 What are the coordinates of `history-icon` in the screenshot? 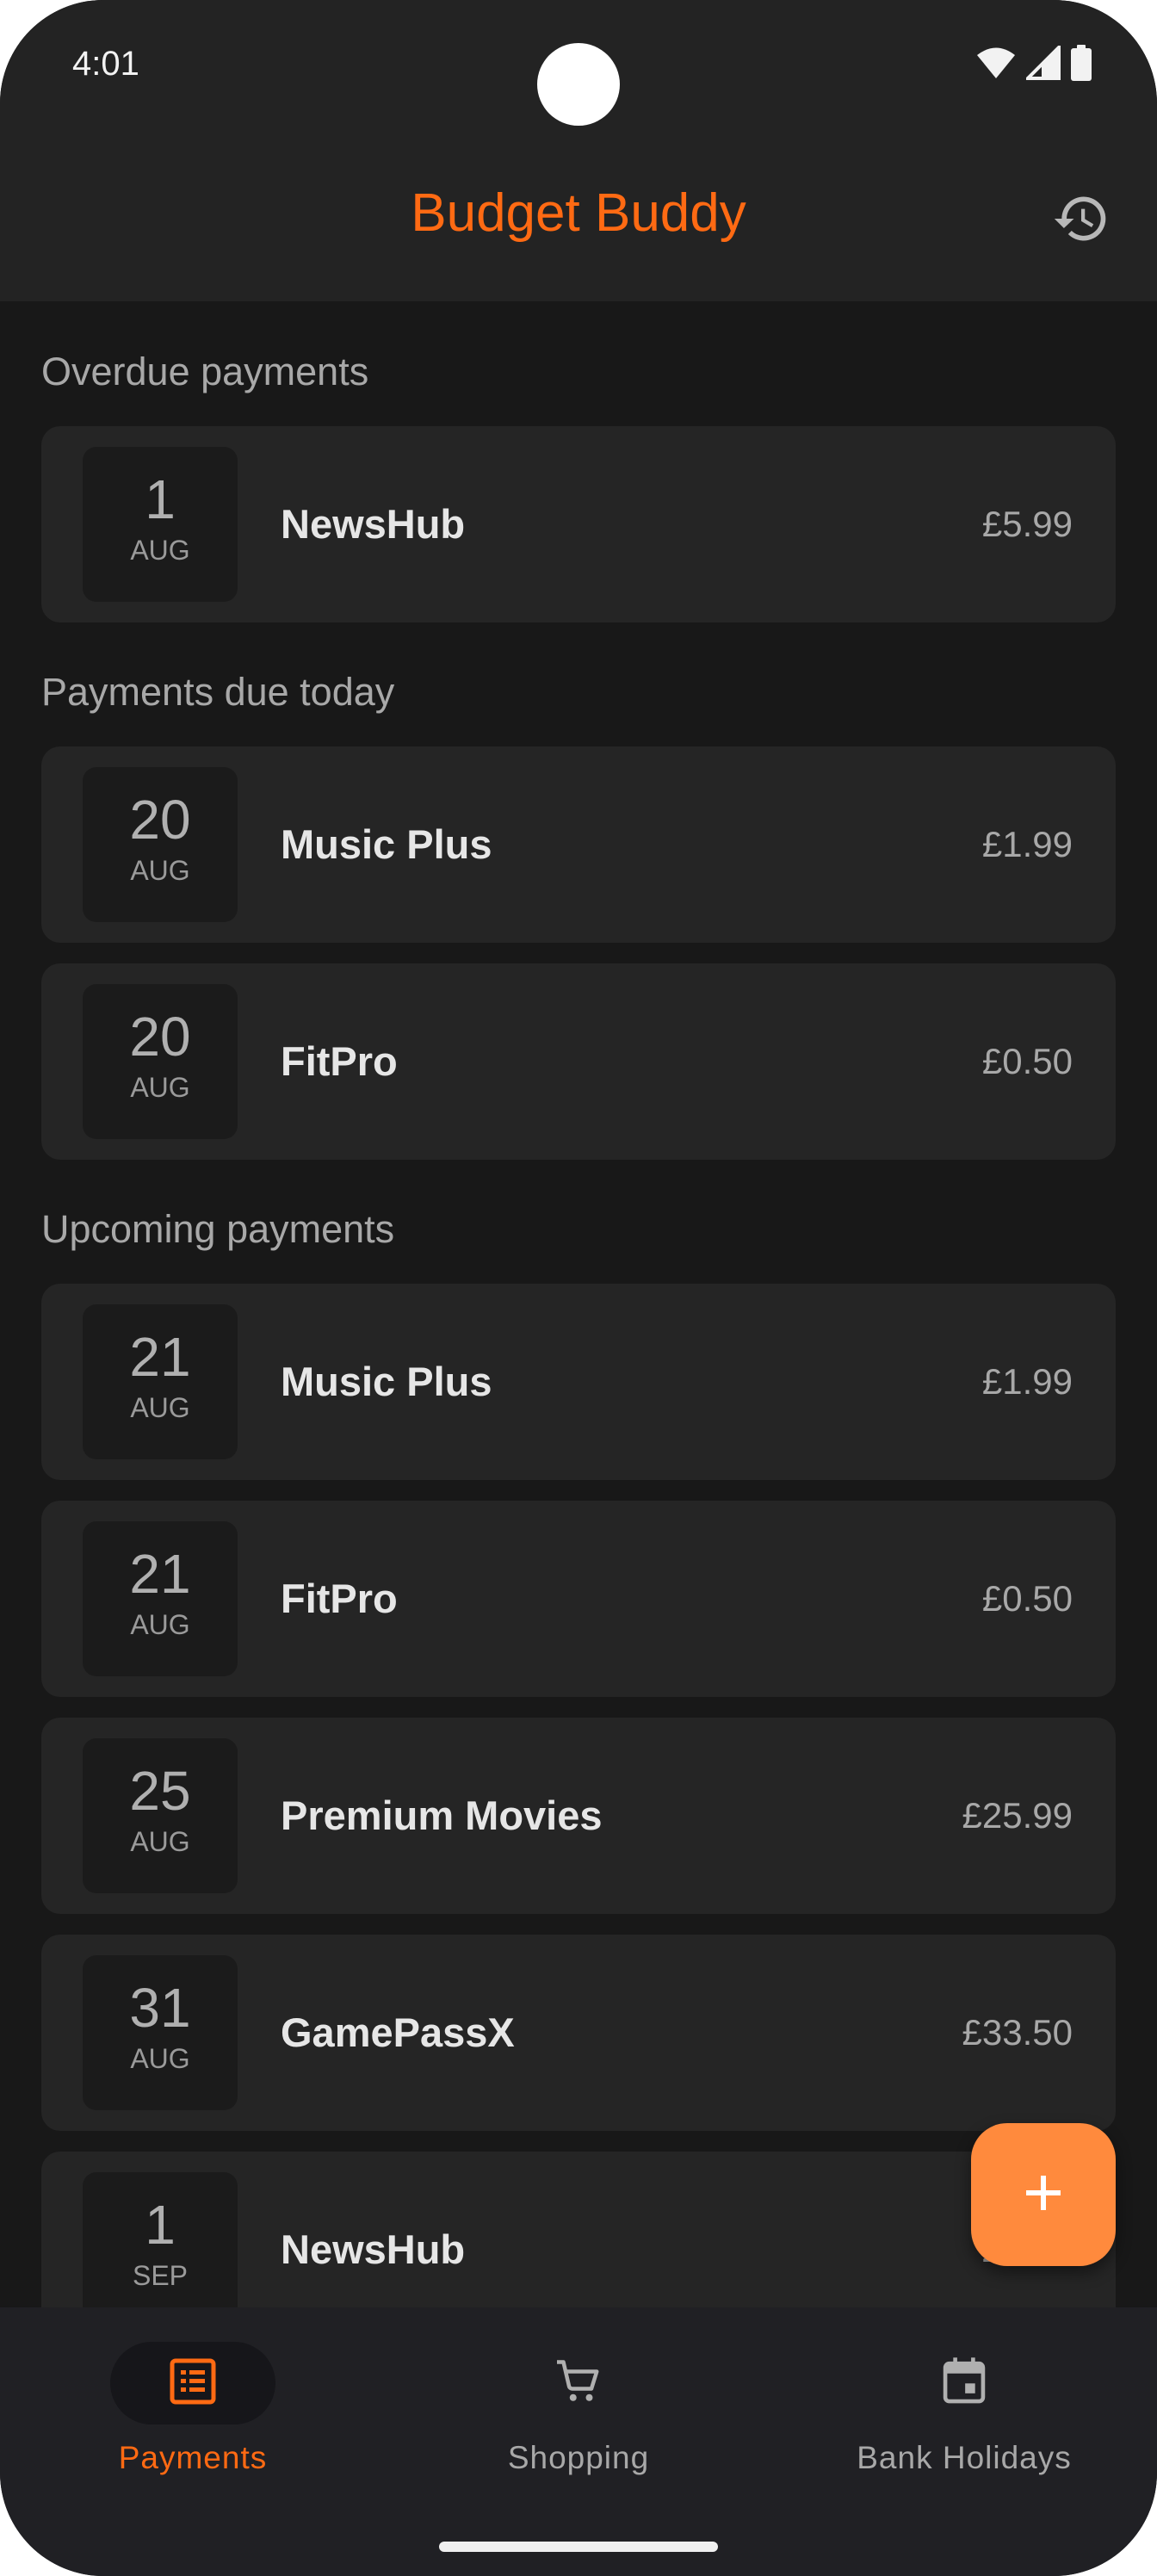 It's located at (1081, 221).